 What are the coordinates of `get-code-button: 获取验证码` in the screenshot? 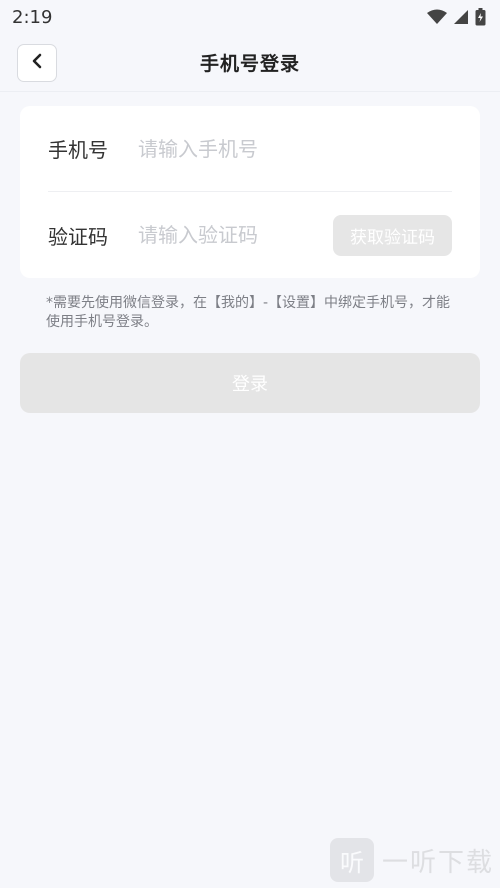 It's located at (392, 235).